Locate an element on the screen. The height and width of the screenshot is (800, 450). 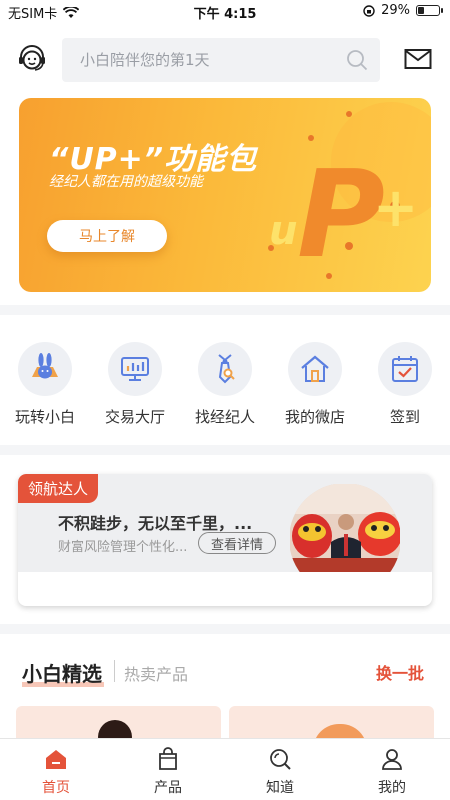
learn-more-button: 马上了解 is located at coordinates (107, 236).